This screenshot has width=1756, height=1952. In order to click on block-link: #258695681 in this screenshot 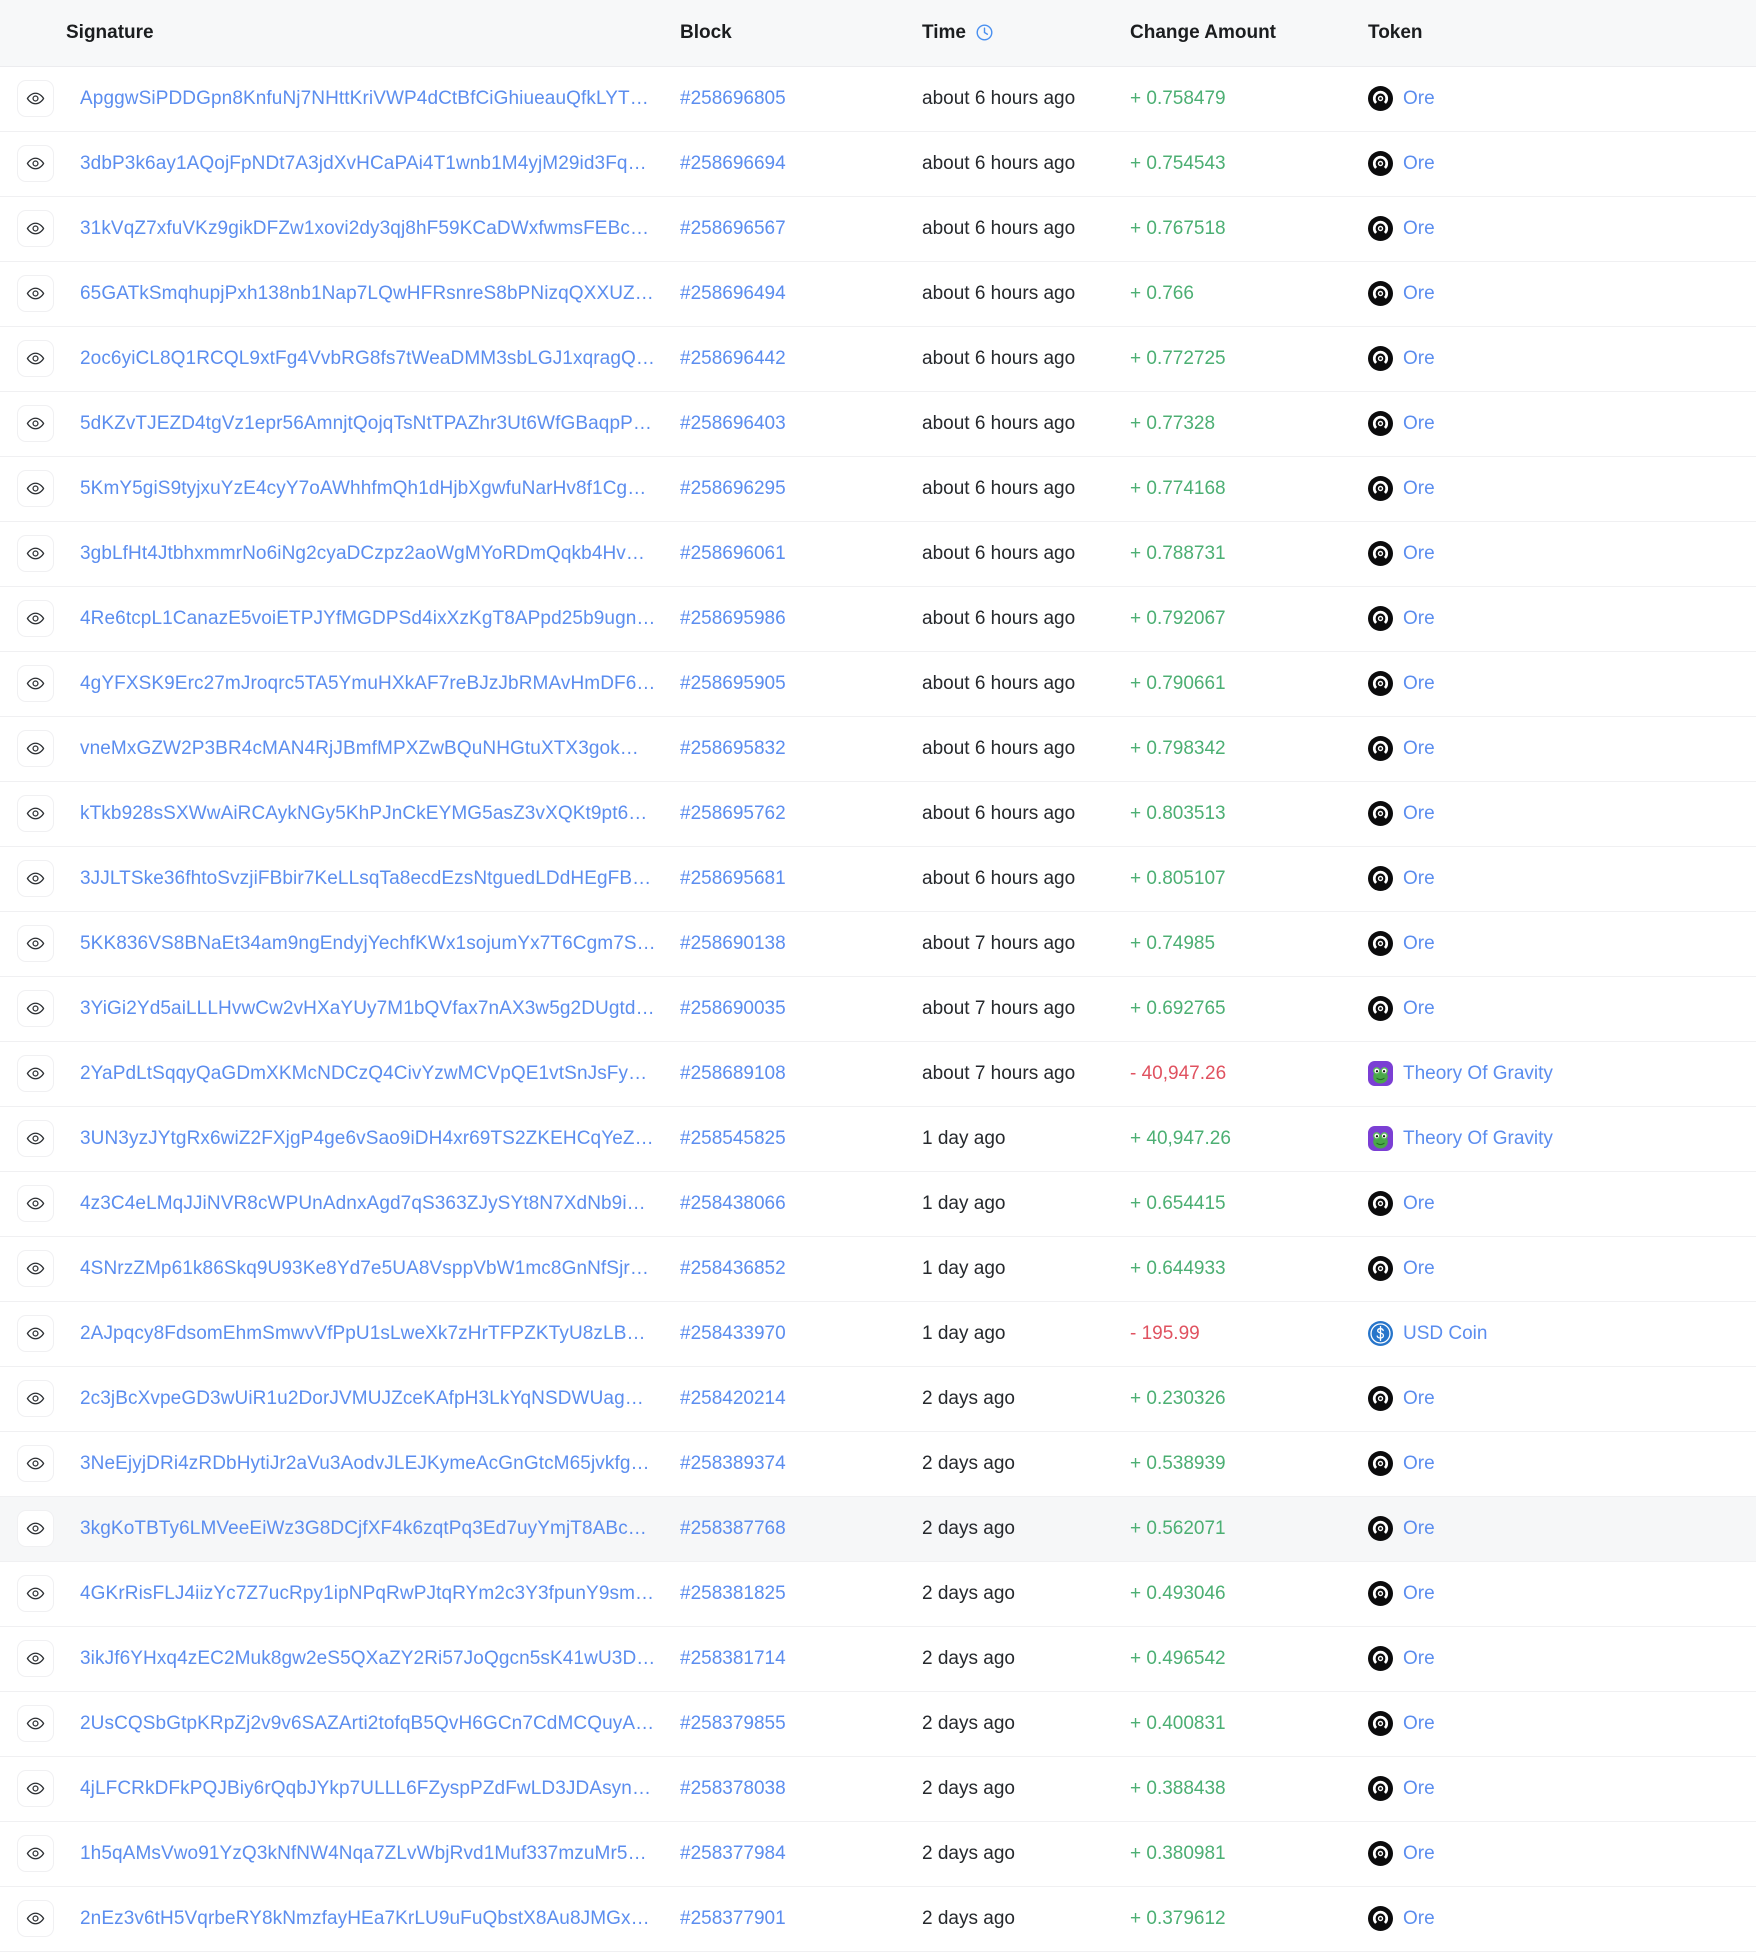, I will do `click(733, 878)`.